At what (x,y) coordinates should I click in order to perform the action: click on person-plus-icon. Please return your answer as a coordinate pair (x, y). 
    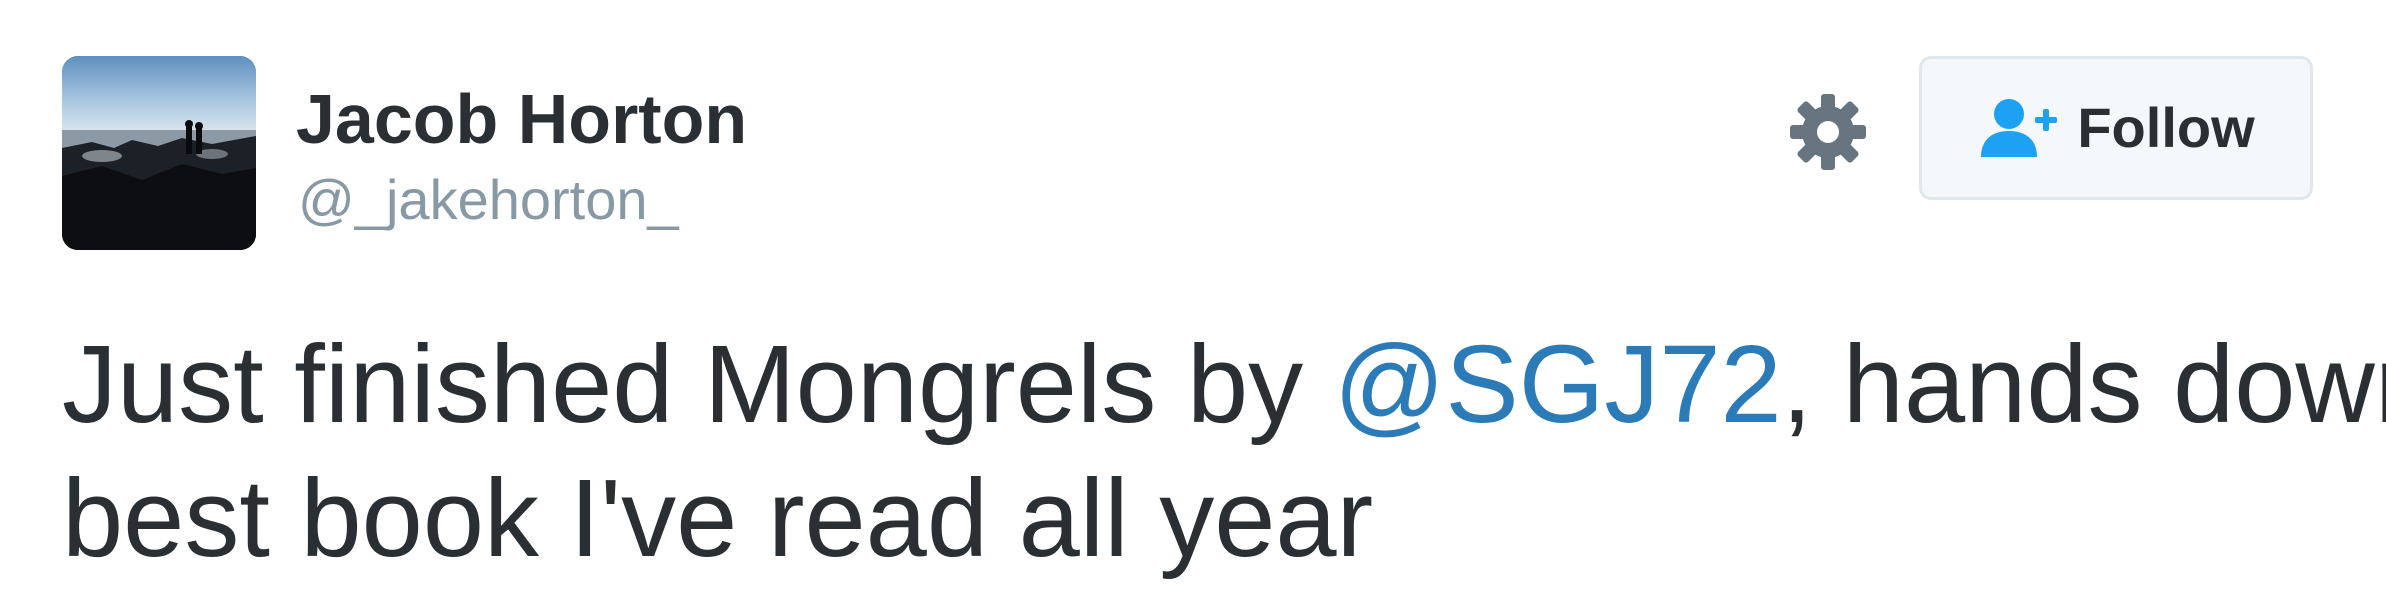
    Looking at the image, I should click on (2019, 128).